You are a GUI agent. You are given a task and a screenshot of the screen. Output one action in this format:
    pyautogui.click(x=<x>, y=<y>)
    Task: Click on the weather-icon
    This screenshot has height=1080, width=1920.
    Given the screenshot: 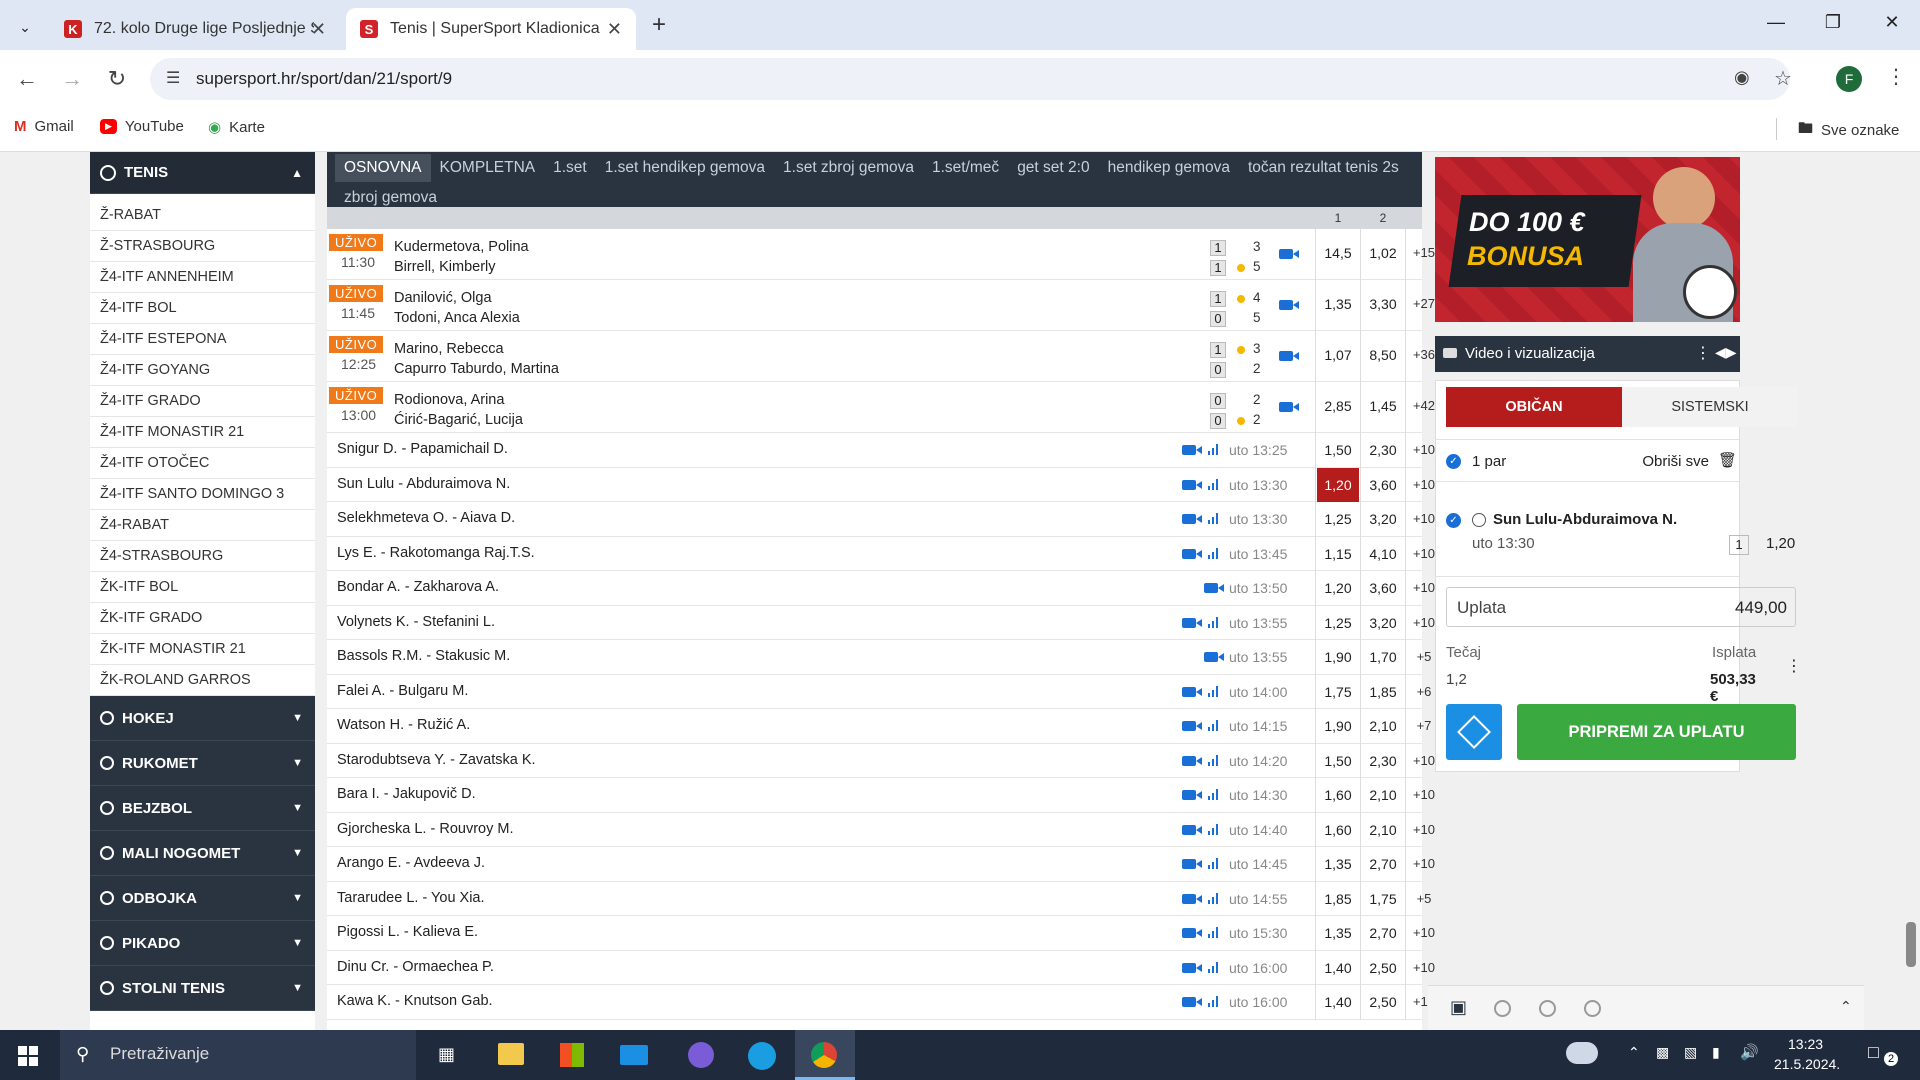 What is the action you would take?
    pyautogui.click(x=1582, y=1053)
    